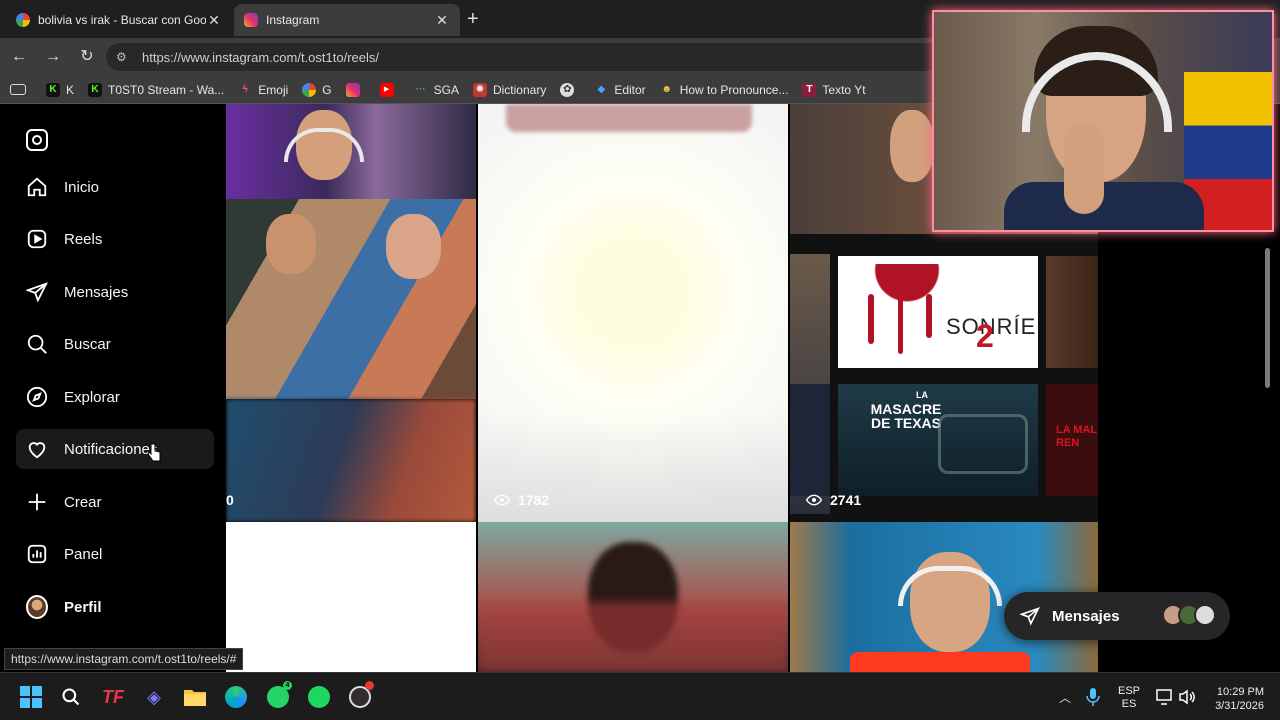 Image resolution: width=1280 pixels, height=720 pixels. I want to click on back-button: ←, so click(19, 57).